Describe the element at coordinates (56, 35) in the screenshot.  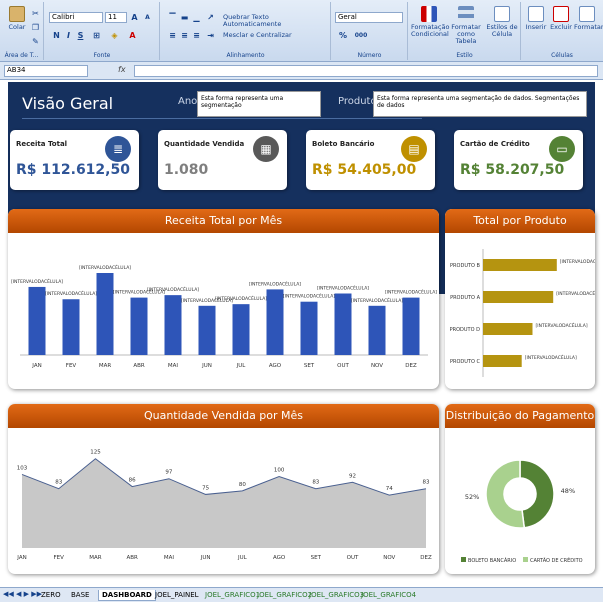
I see `bold-button: N` at that location.